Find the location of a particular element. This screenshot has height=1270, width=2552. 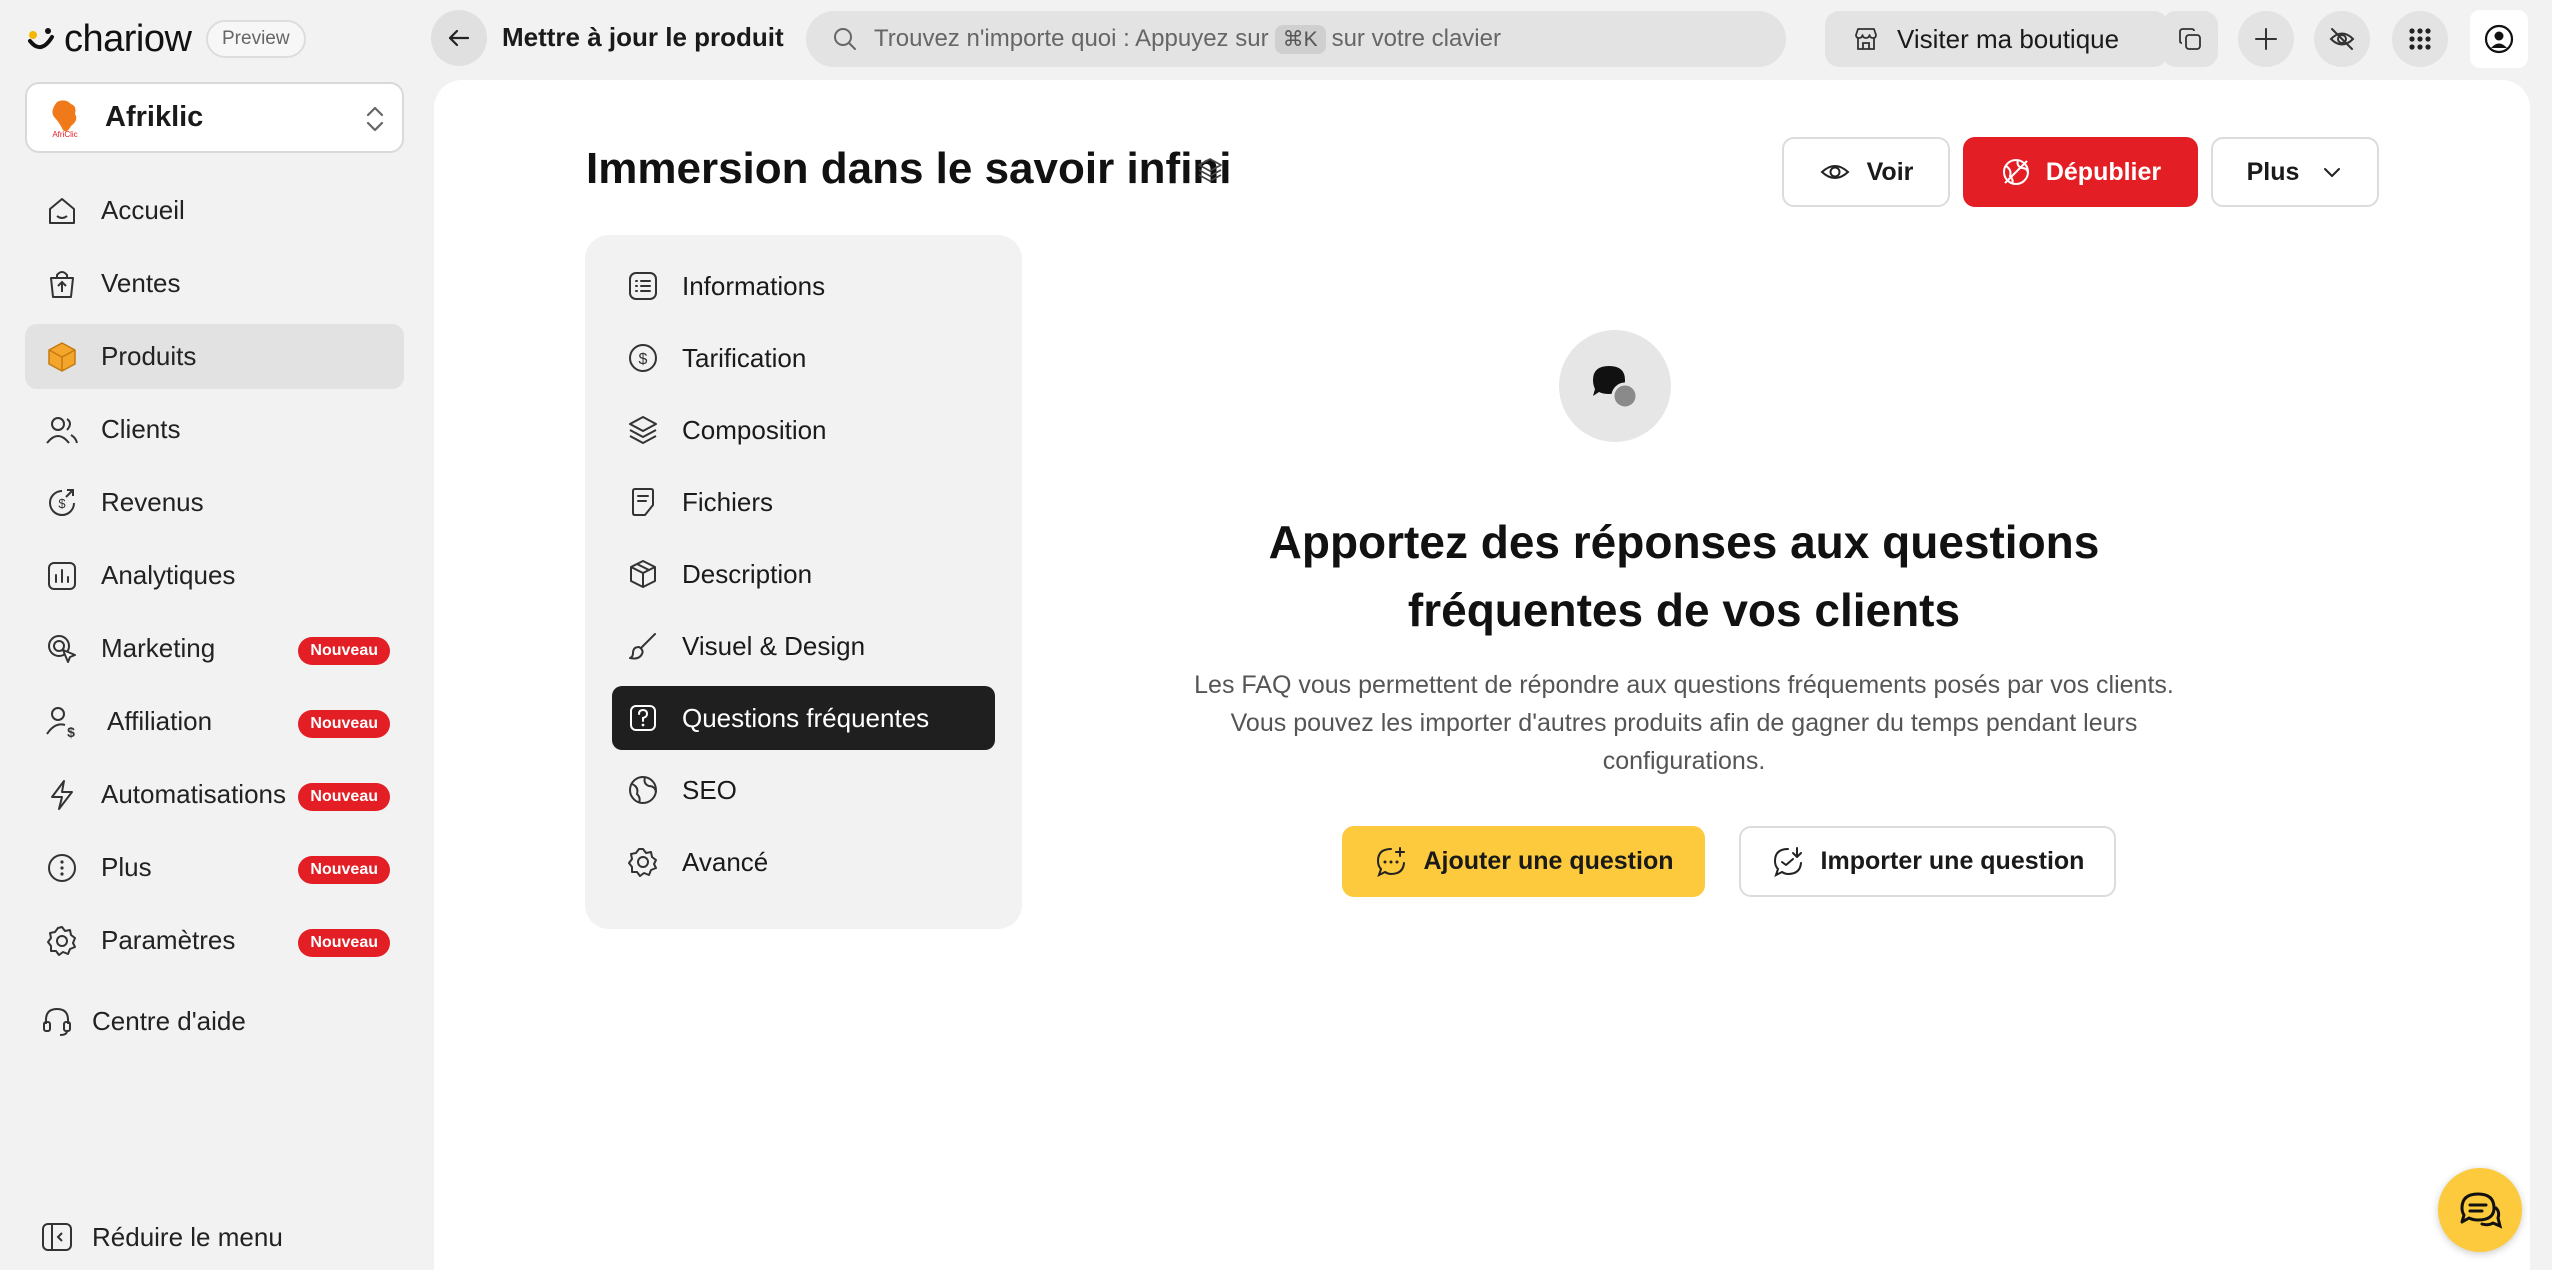

add-question-label: Ajouter une question is located at coordinates (1548, 861).